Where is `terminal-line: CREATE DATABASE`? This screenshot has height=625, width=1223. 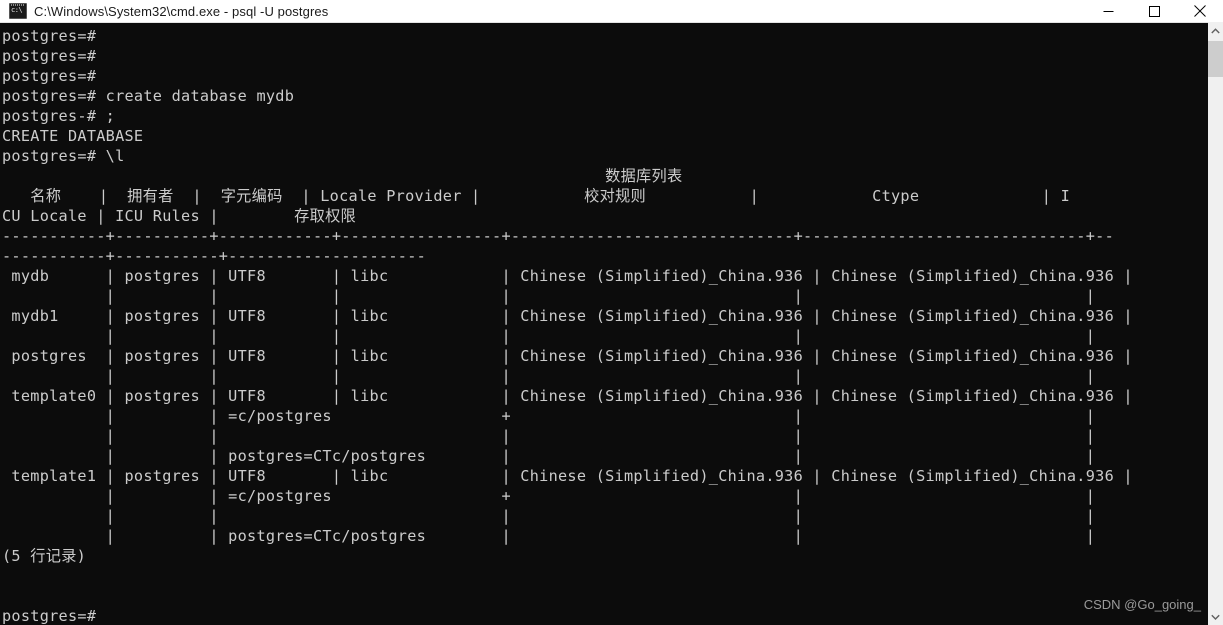
terminal-line: CREATE DATABASE is located at coordinates (73, 136).